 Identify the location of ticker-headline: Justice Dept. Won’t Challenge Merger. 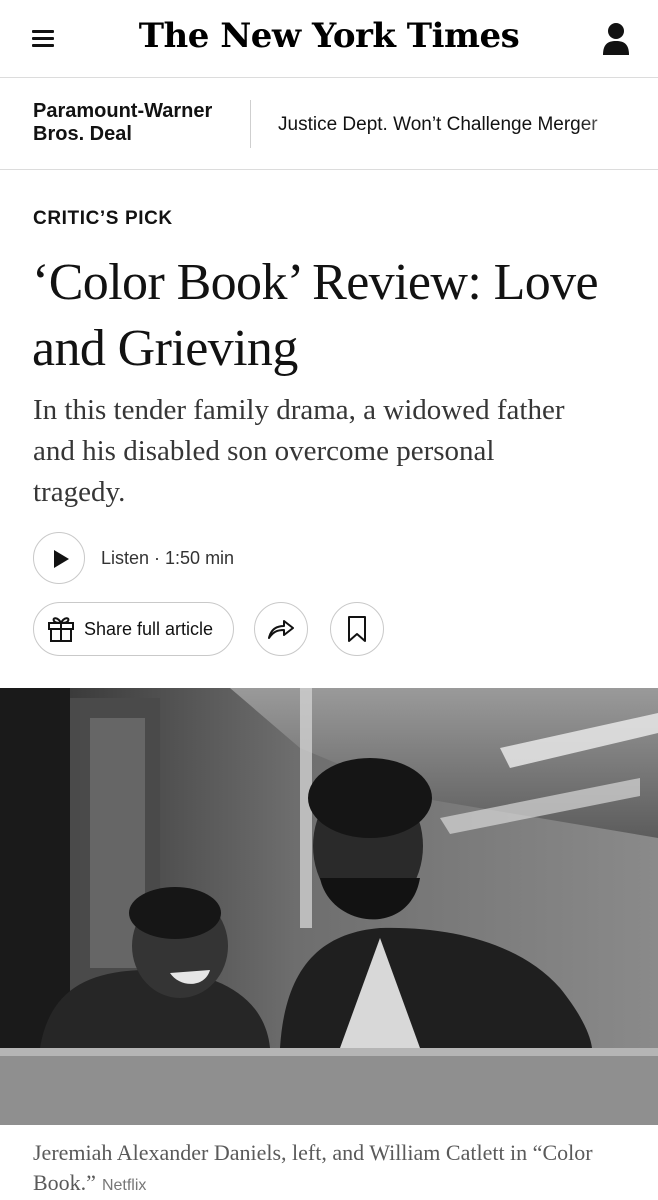
(438, 125).